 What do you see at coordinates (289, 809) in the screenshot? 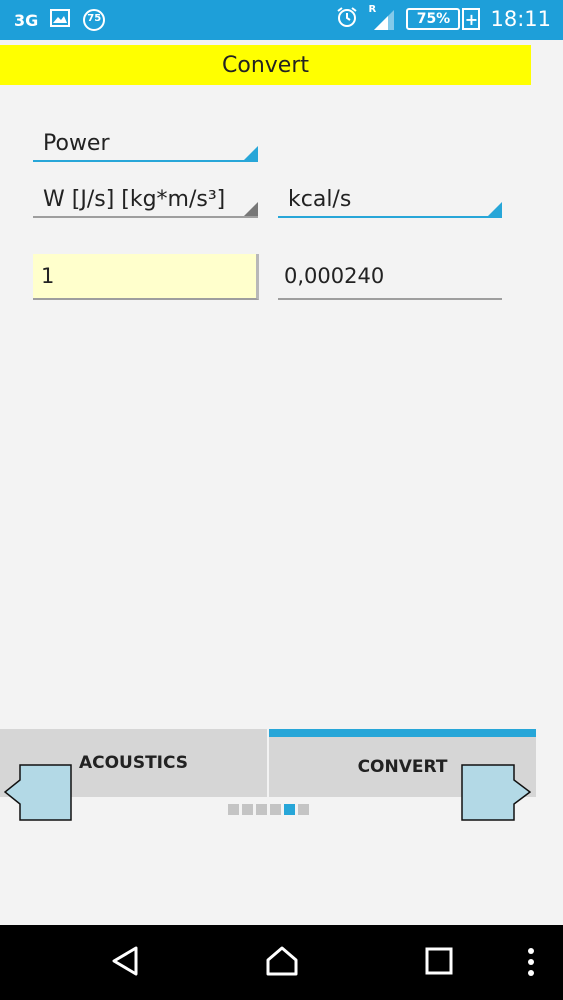
I see `page-dot-active` at bounding box center [289, 809].